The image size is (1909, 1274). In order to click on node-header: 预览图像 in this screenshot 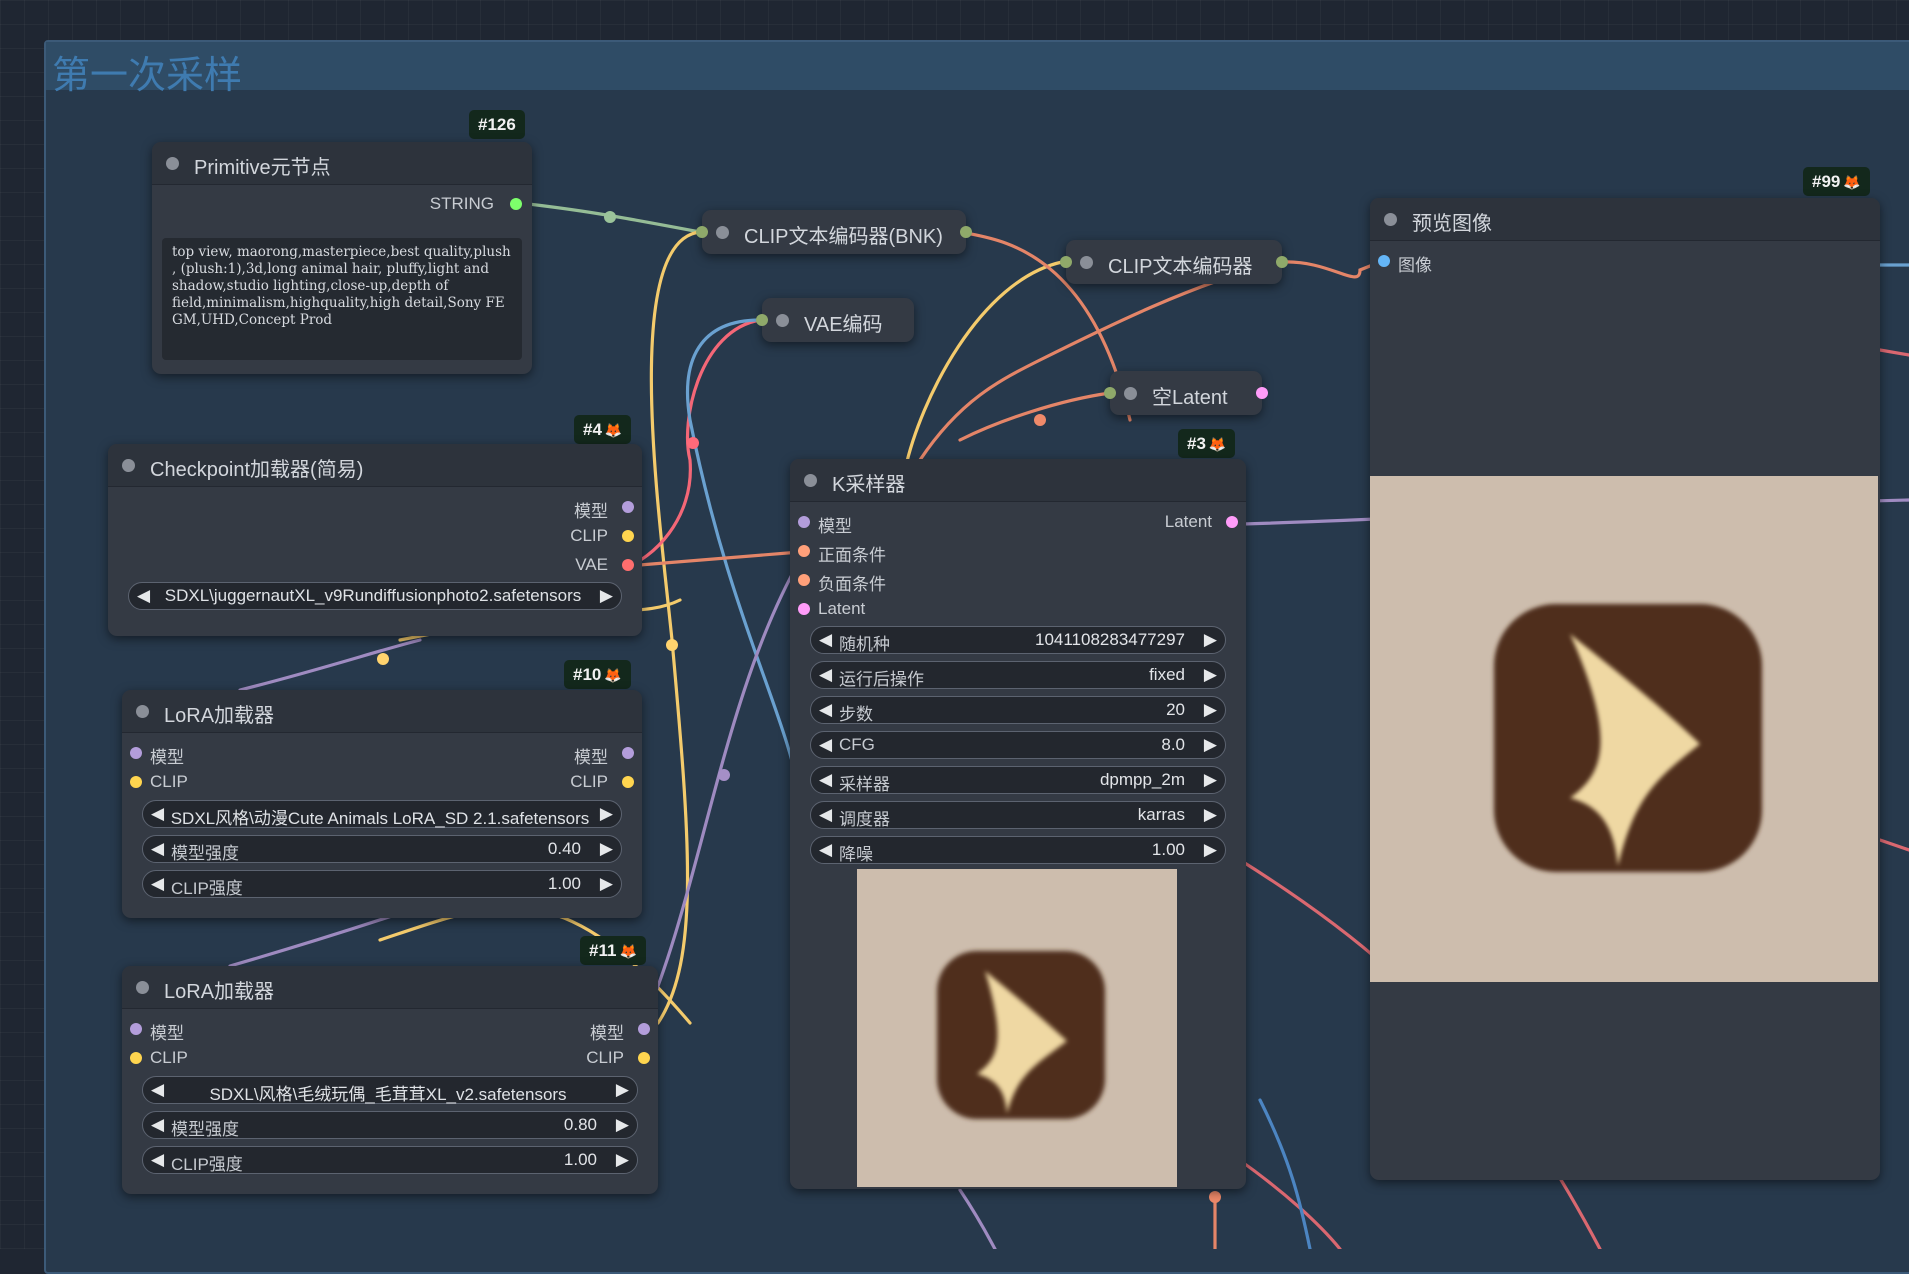, I will do `click(1625, 219)`.